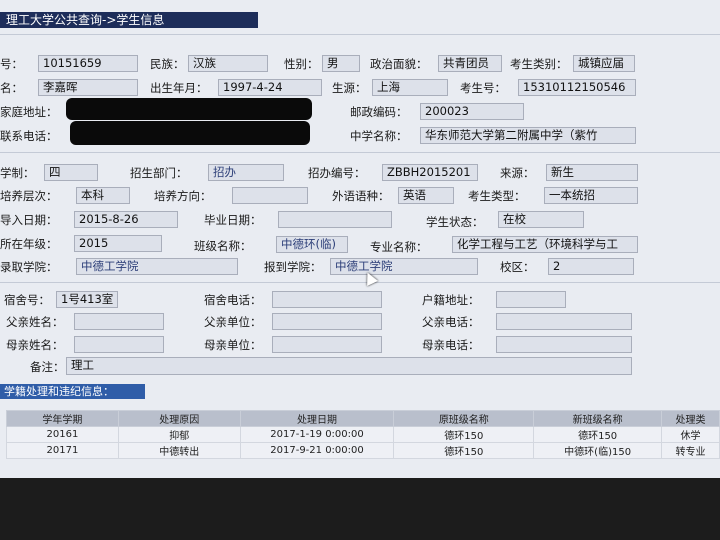 The height and width of the screenshot is (540, 720). Describe the element at coordinates (327, 344) in the screenshot. I see `mother-work-field` at that location.